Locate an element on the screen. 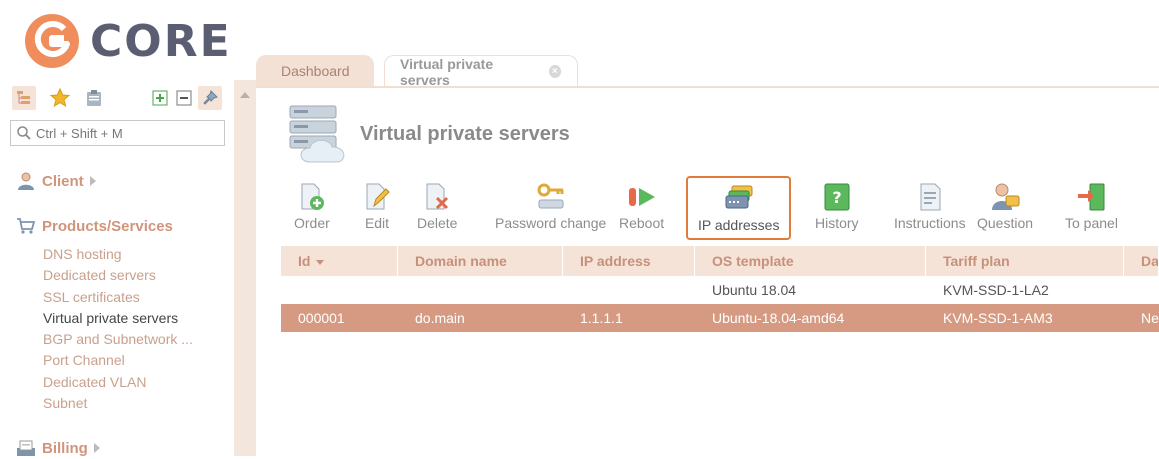 The image size is (1159, 459). sidebar-group-label: Products/Services is located at coordinates (107, 226).